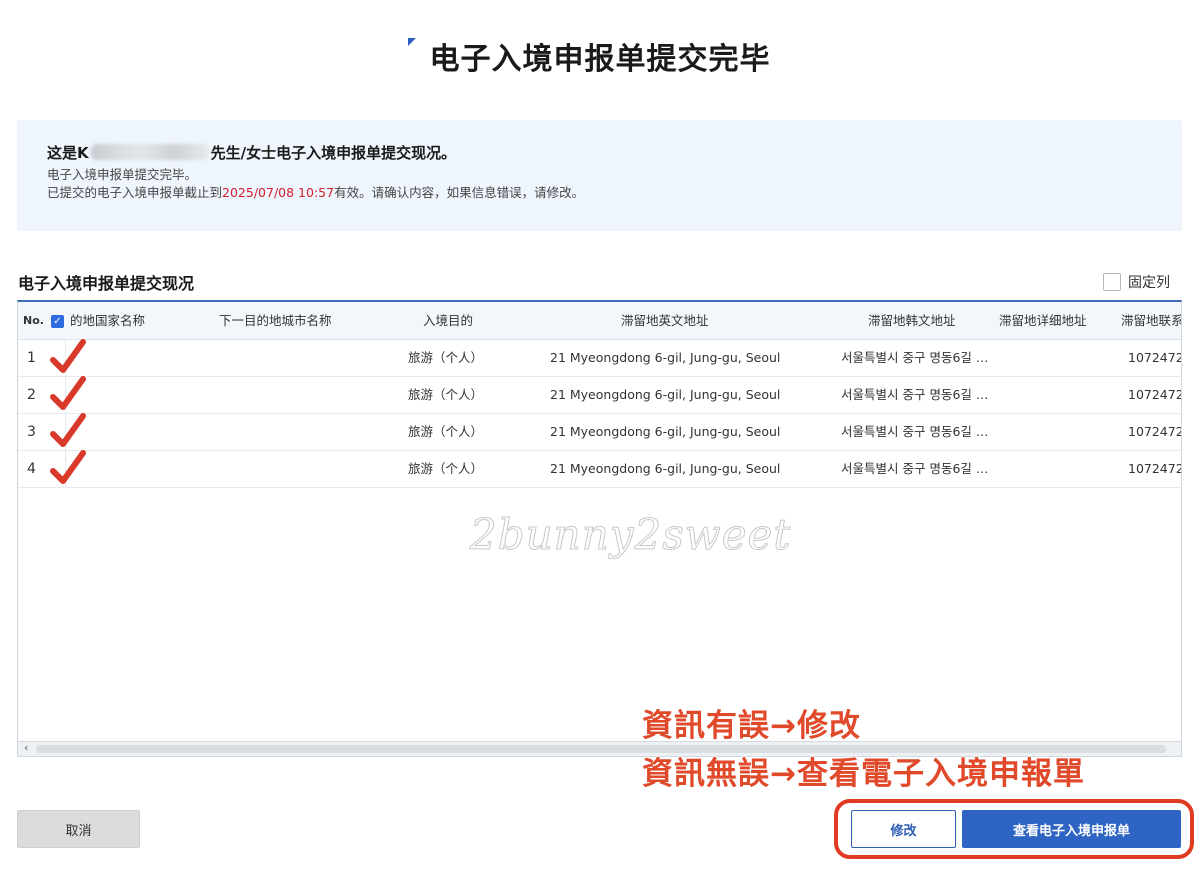 This screenshot has width=1200, height=873. I want to click on header-country: 的地国家名称, so click(108, 320).